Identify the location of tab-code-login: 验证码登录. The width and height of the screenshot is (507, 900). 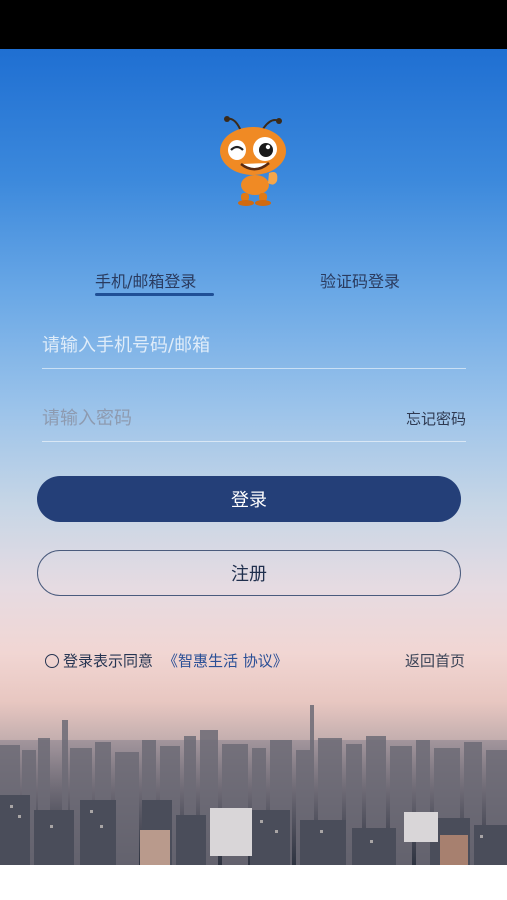
(360, 280).